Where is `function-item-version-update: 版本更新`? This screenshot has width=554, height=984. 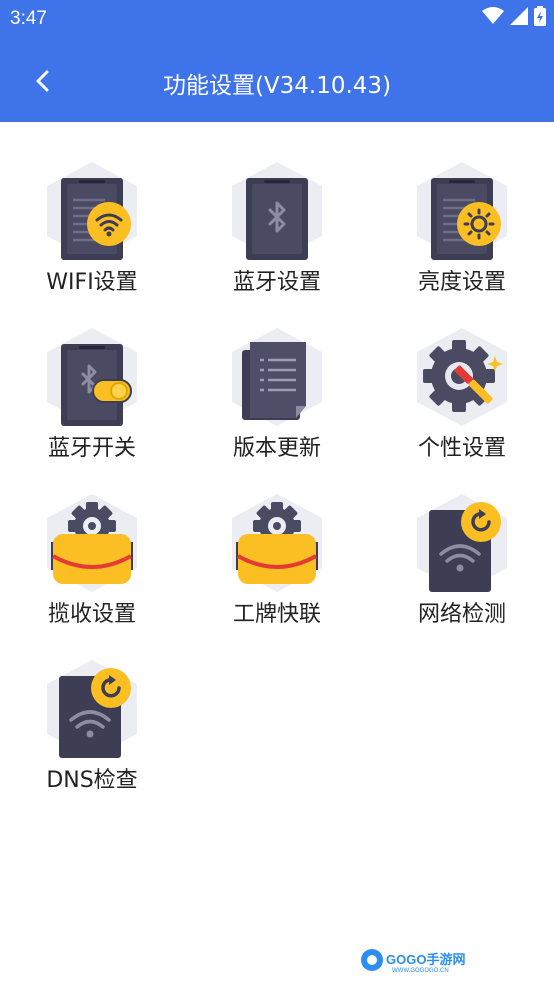
function-item-version-update: 版本更新 is located at coordinates (277, 396).